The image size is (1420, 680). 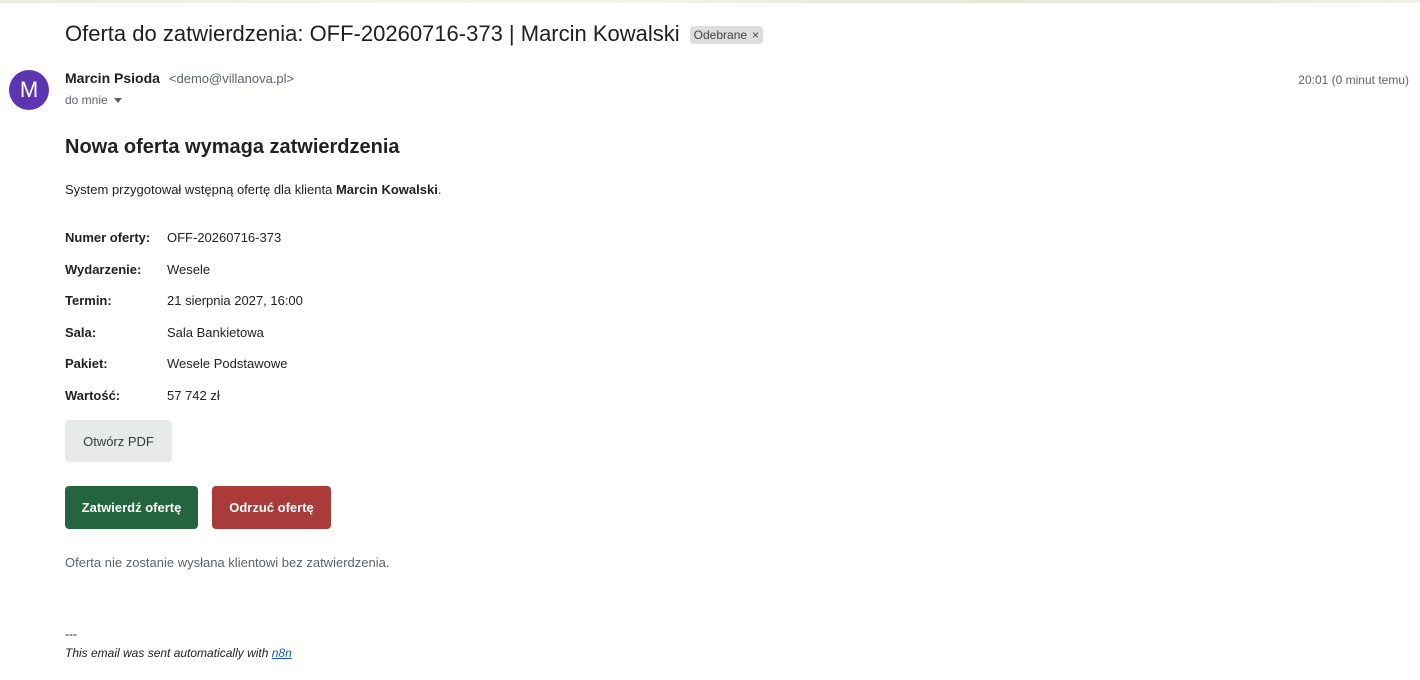 I want to click on detail-value: Sala Bankietowa, so click(x=215, y=332).